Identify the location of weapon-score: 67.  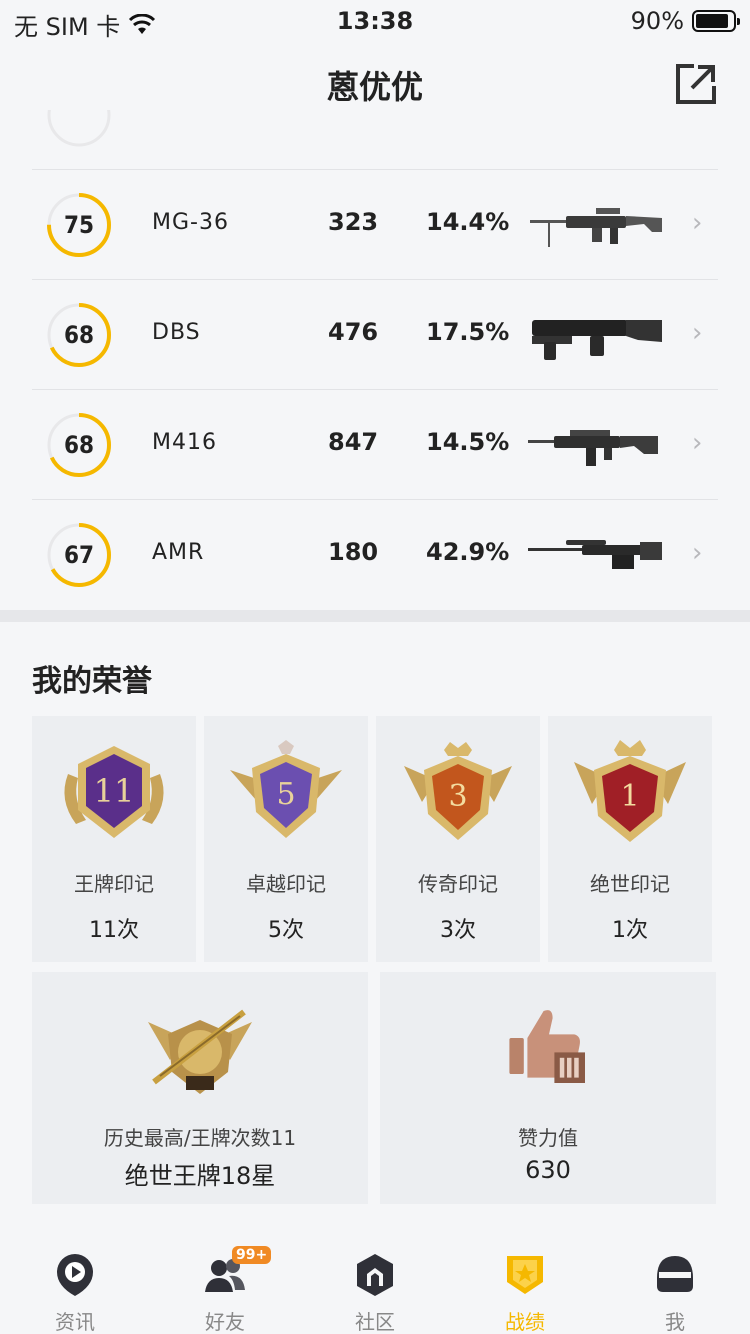
(79, 555).